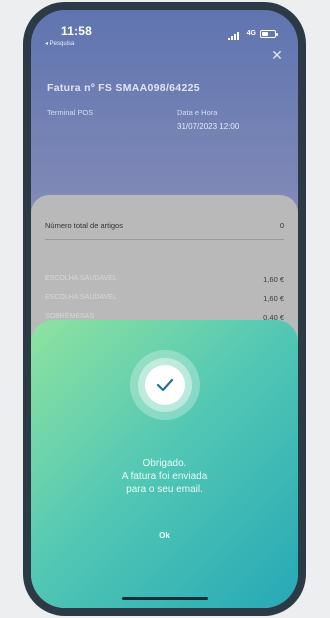 The width and height of the screenshot is (330, 618). I want to click on terminal-label: Terminal POS, so click(70, 112).